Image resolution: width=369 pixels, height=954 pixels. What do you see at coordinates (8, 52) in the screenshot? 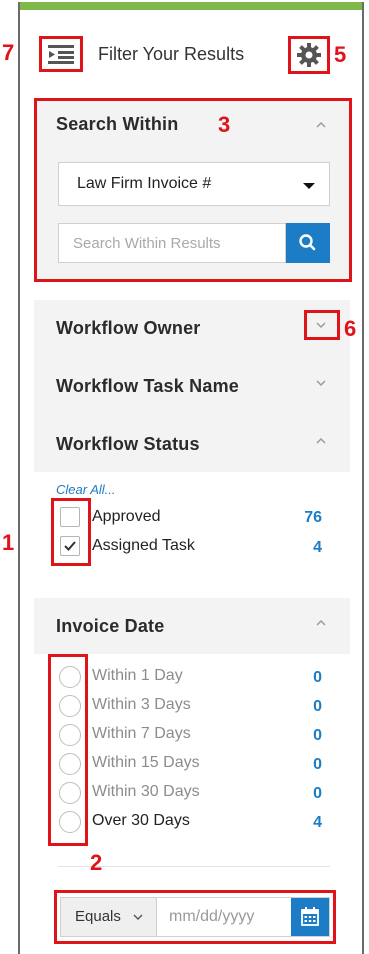
I see `annotation-7: 7` at bounding box center [8, 52].